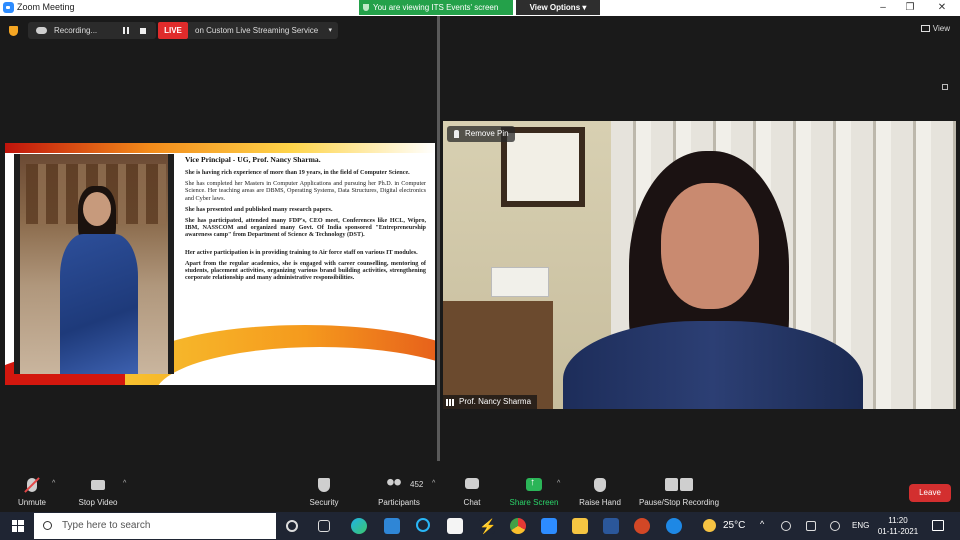 The width and height of the screenshot is (960, 540). I want to click on search-icon, so click(47, 525).